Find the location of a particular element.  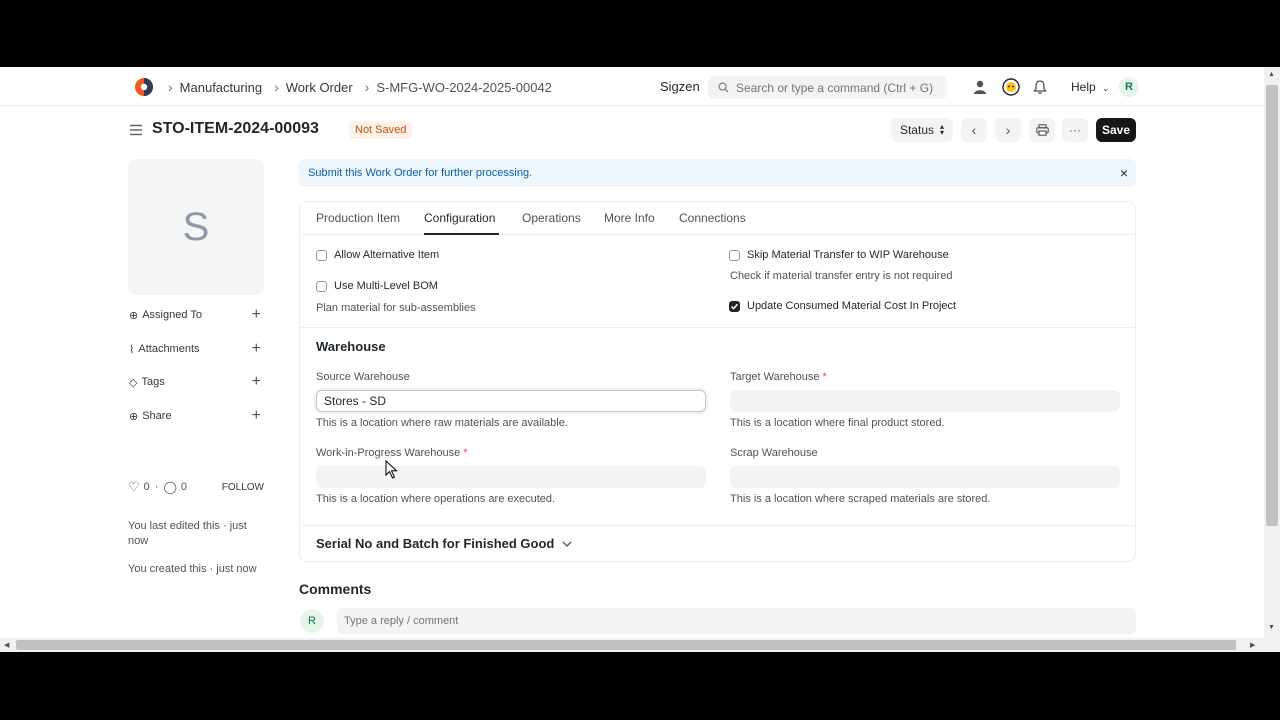

active-tab-indicator is located at coordinates (461, 234).